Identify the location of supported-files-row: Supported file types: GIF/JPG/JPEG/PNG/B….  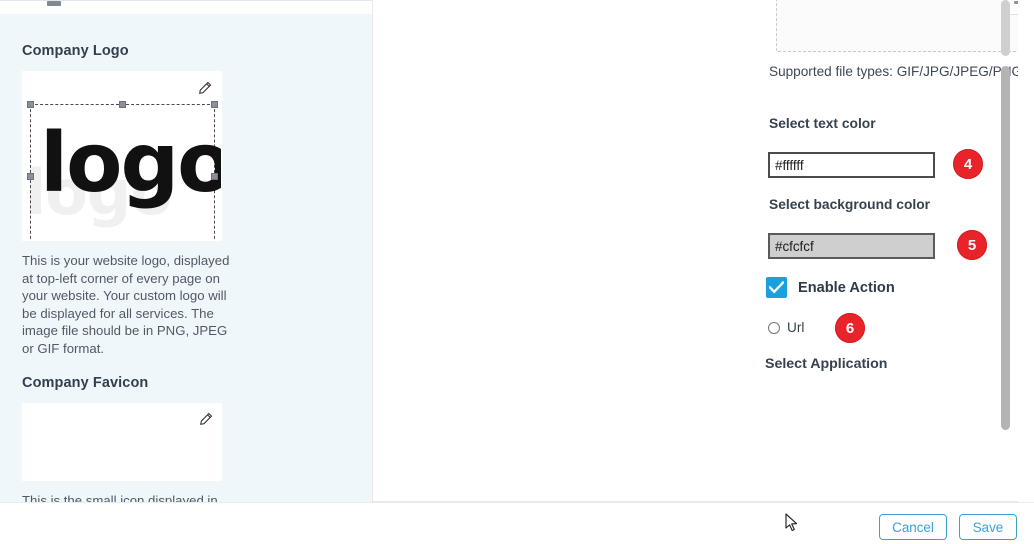
(893, 71).